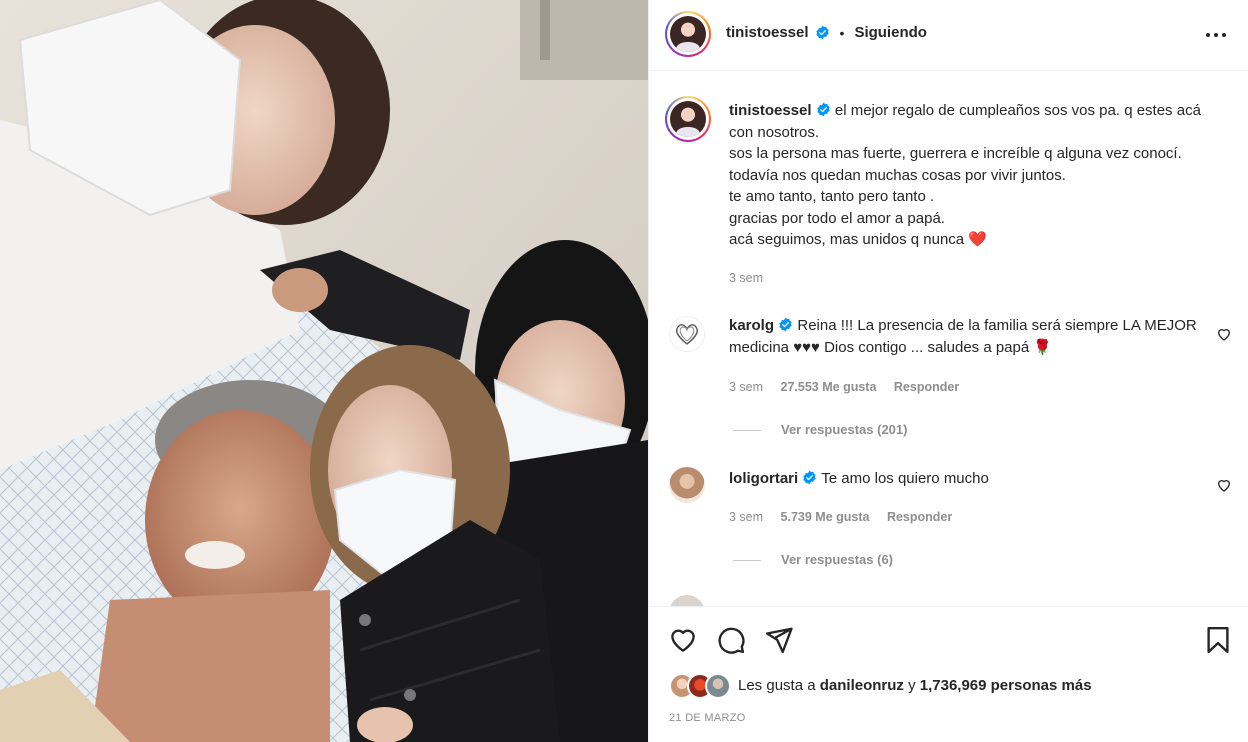 The image size is (1248, 742). Describe the element at coordinates (948, 35) in the screenshot. I see `post-header: tinistoessel • Siguiendo` at that location.